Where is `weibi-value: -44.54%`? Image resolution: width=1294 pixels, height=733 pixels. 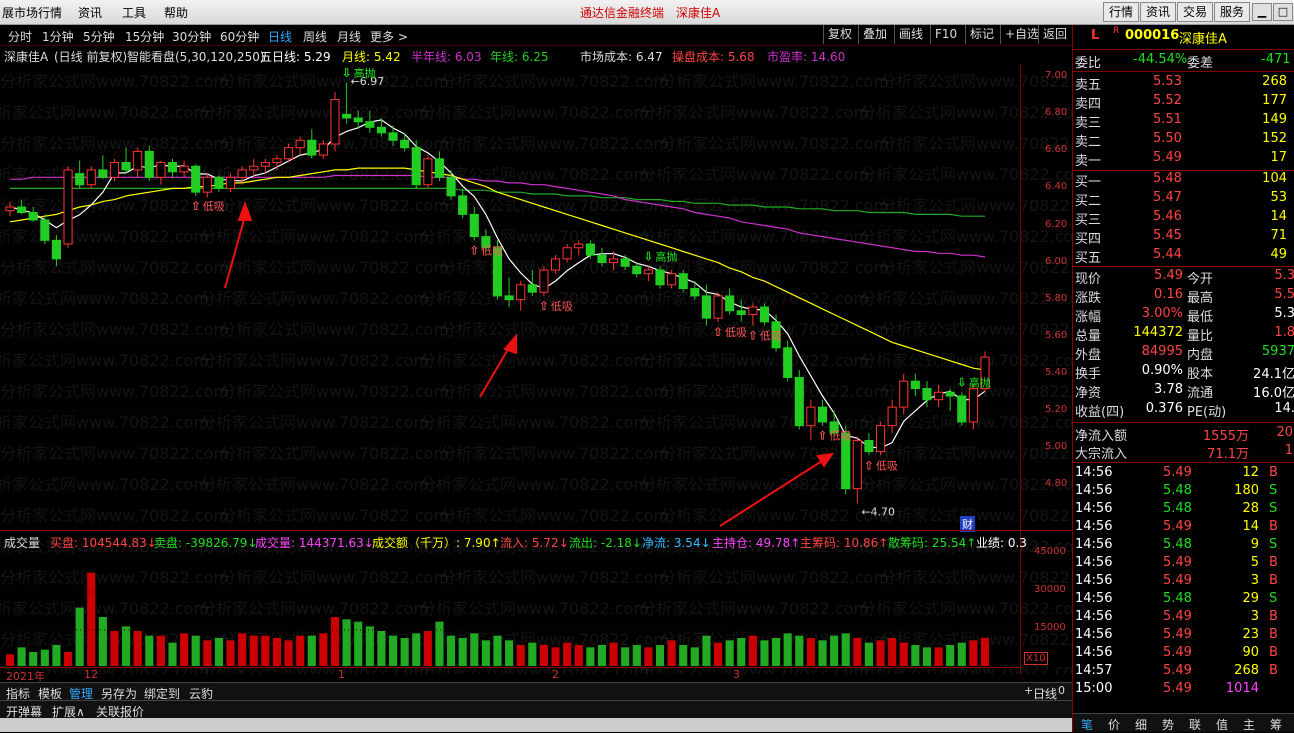 weibi-value: -44.54% is located at coordinates (1160, 59).